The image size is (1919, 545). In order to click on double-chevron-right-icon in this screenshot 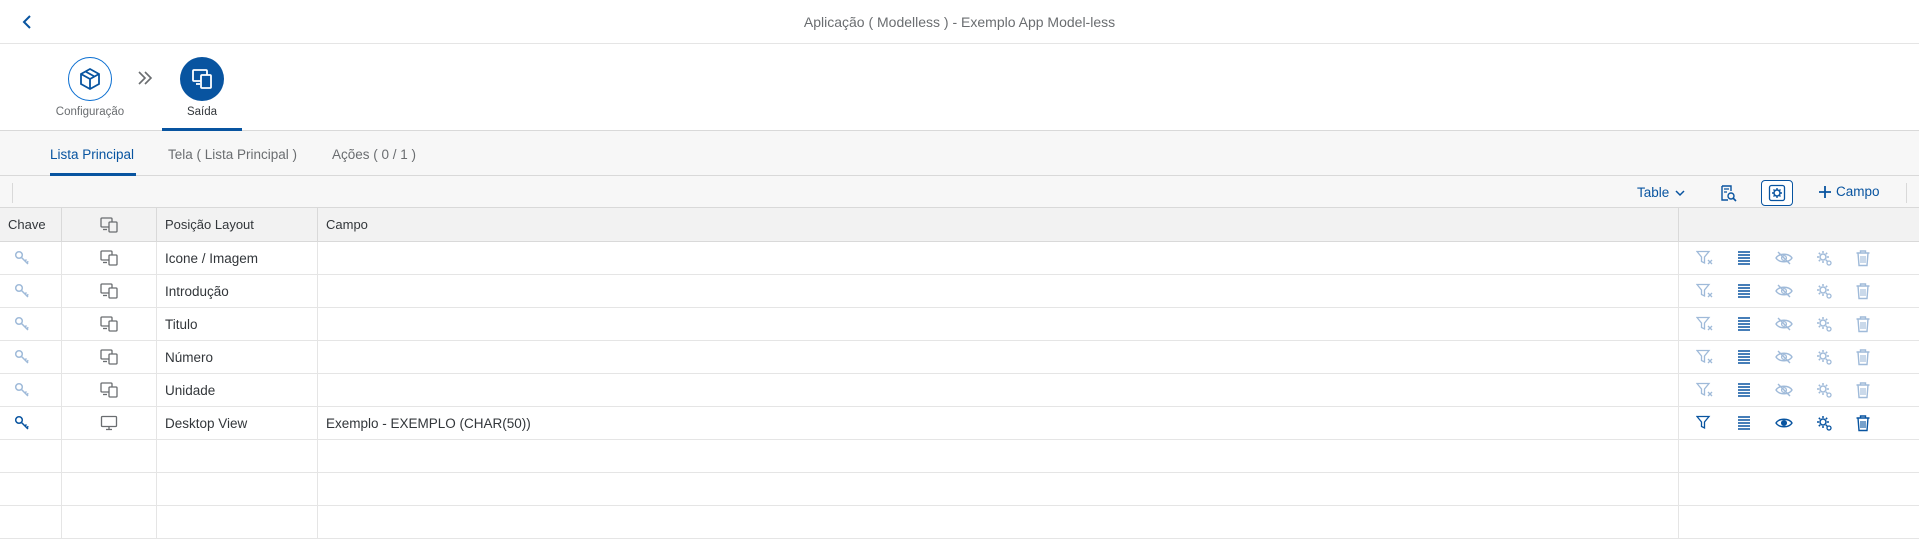, I will do `click(145, 78)`.